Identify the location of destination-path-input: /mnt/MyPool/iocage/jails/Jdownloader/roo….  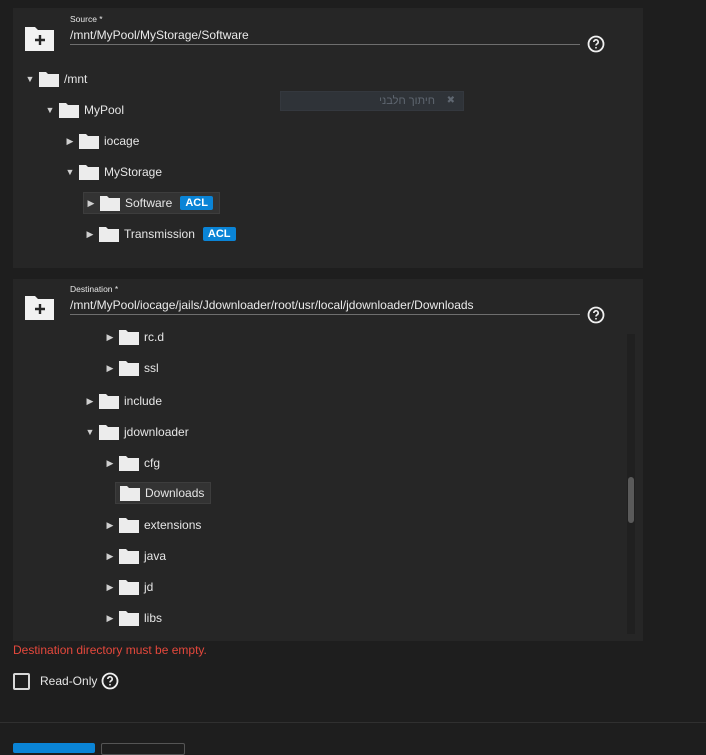
(325, 306).